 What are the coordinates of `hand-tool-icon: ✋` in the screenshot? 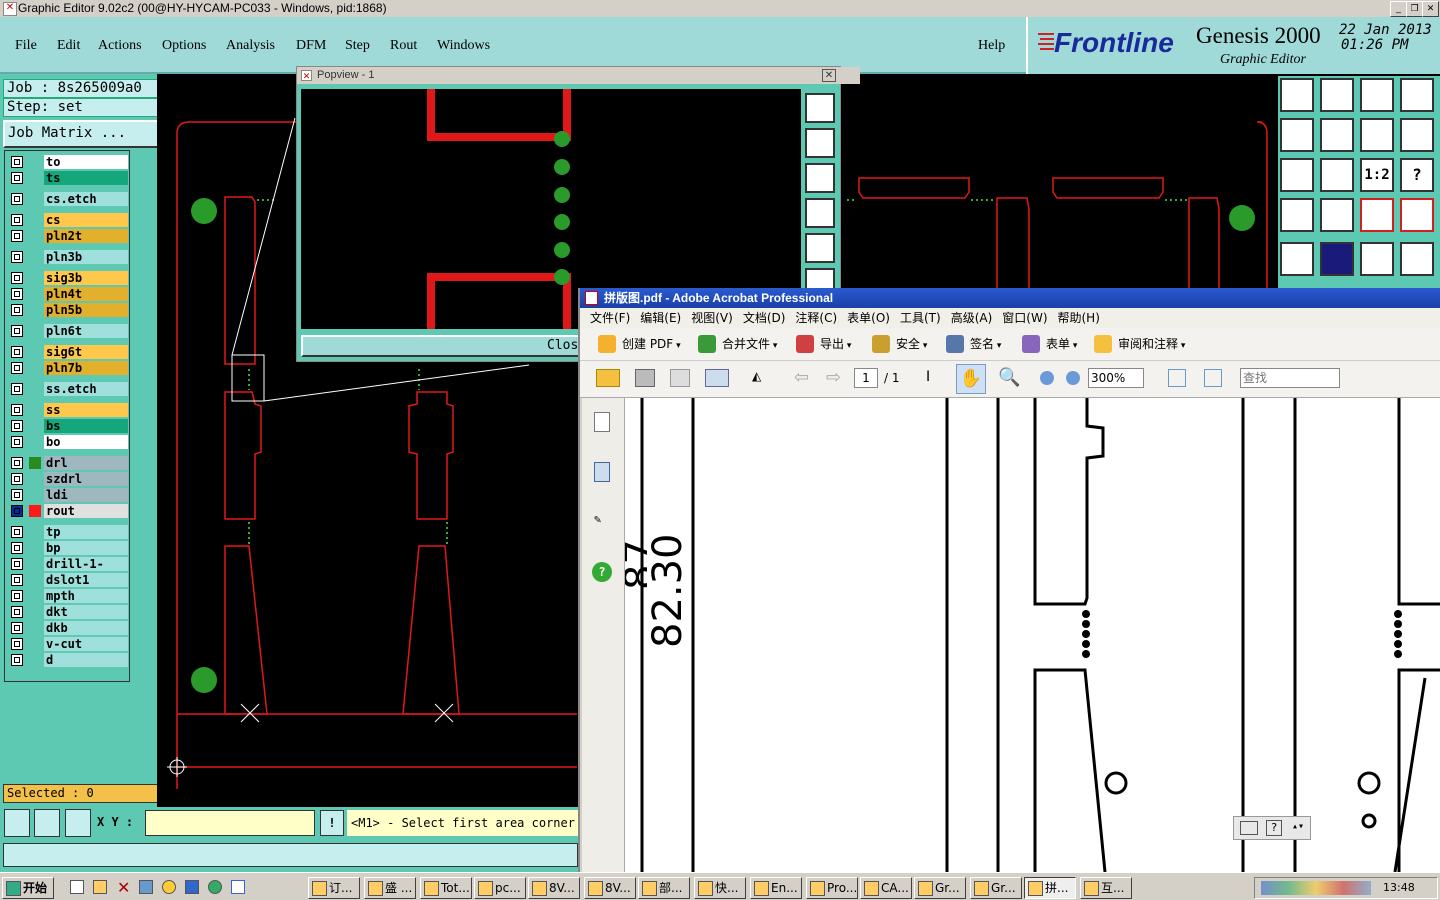 It's located at (971, 379).